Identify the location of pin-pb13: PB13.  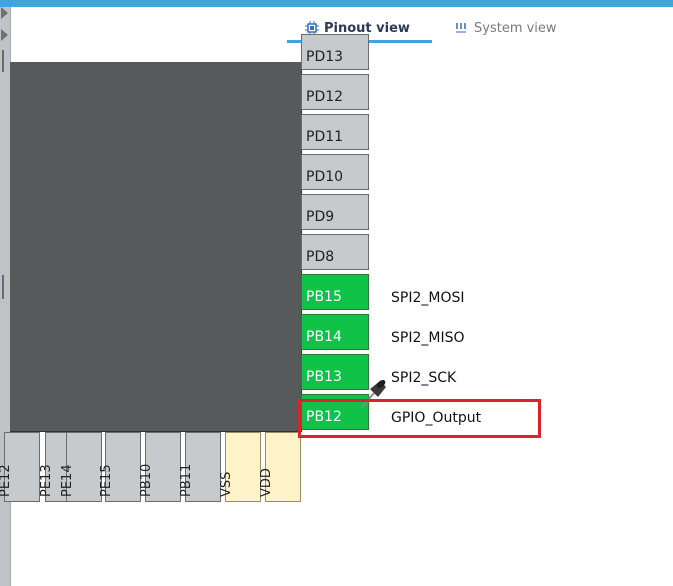
(335, 372).